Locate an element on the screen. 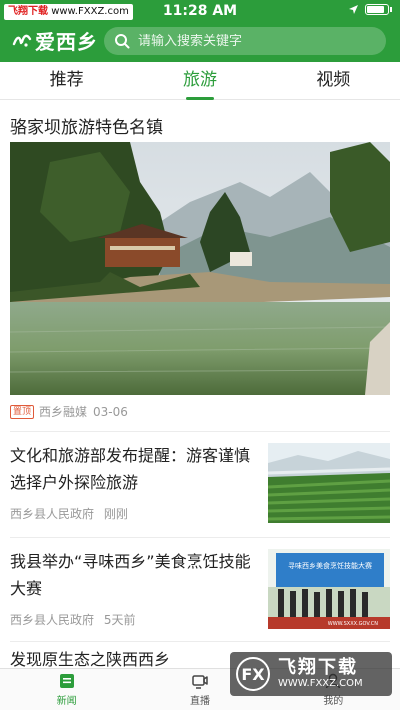  search-bar is located at coordinates (245, 41).